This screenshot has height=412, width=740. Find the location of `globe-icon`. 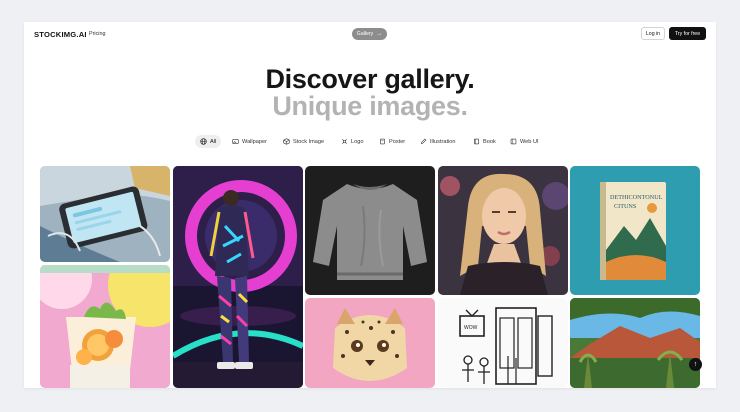

globe-icon is located at coordinates (203, 141).